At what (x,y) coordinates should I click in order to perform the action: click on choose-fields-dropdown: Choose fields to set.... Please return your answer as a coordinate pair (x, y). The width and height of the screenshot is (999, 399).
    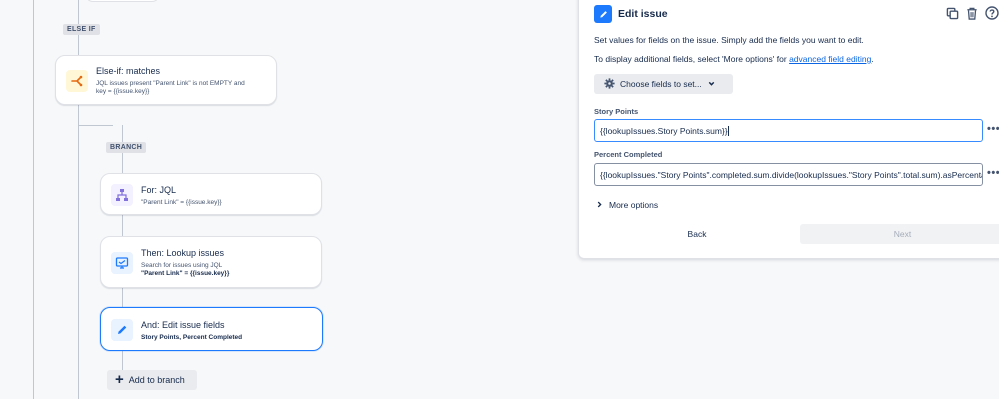
    Looking at the image, I should click on (663, 84).